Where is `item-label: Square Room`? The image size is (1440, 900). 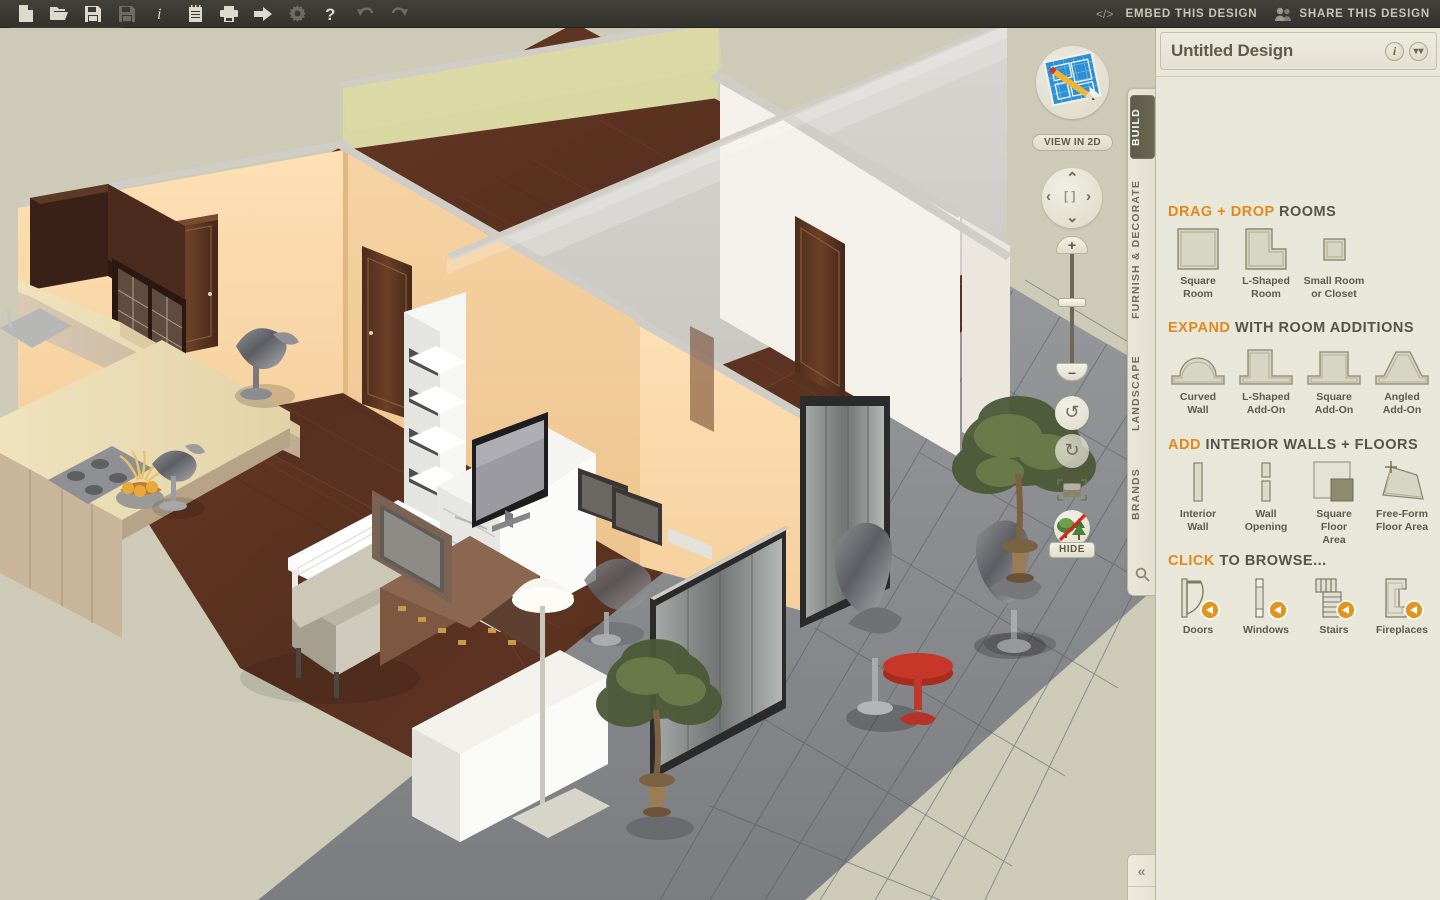 item-label: Square Room is located at coordinates (1198, 287).